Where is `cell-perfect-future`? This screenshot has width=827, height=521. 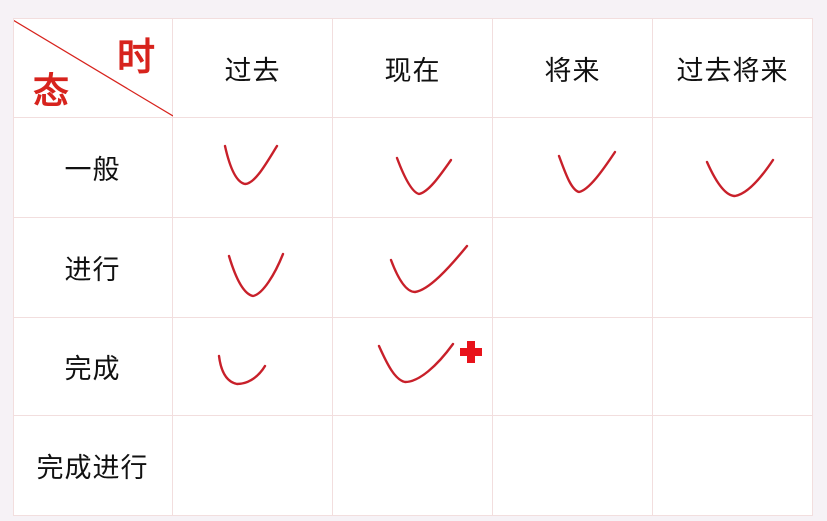
cell-perfect-future is located at coordinates (573, 367).